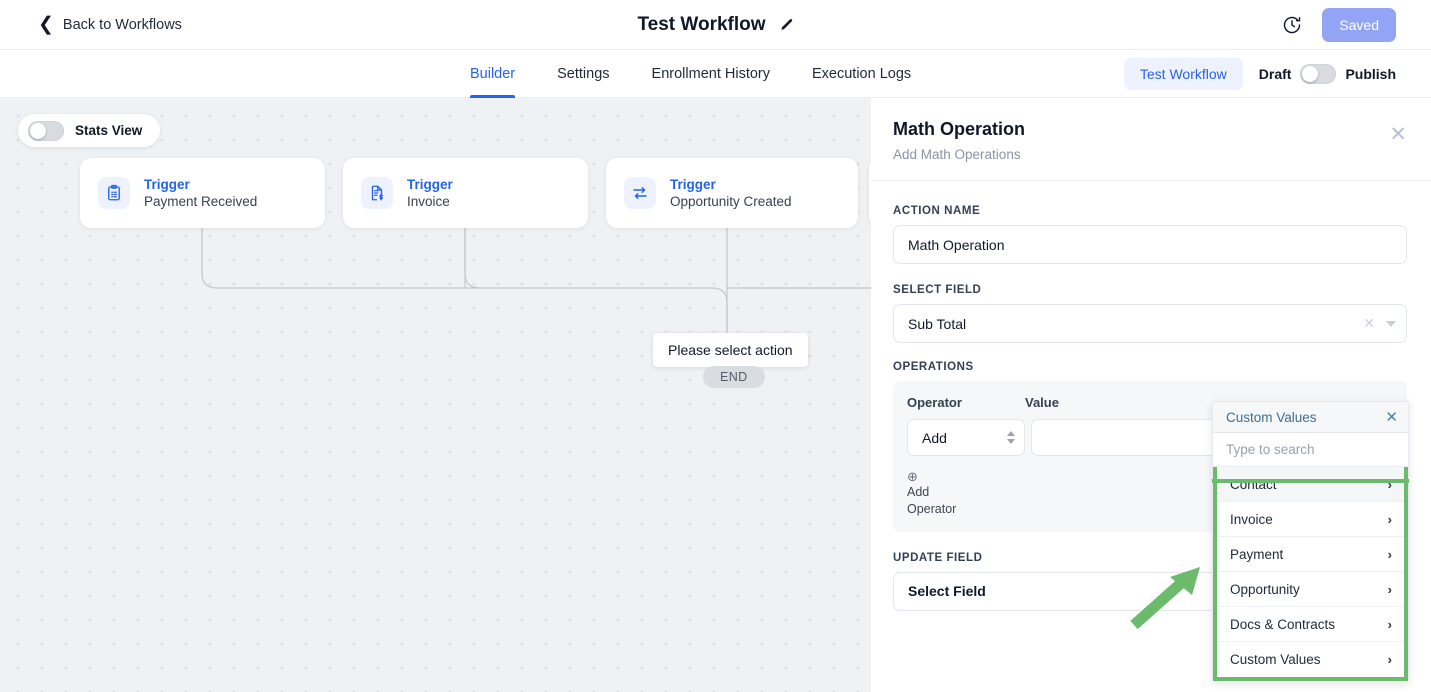  Describe the element at coordinates (430, 193) in the screenshot. I see `node-text: Trigger Invoice` at that location.